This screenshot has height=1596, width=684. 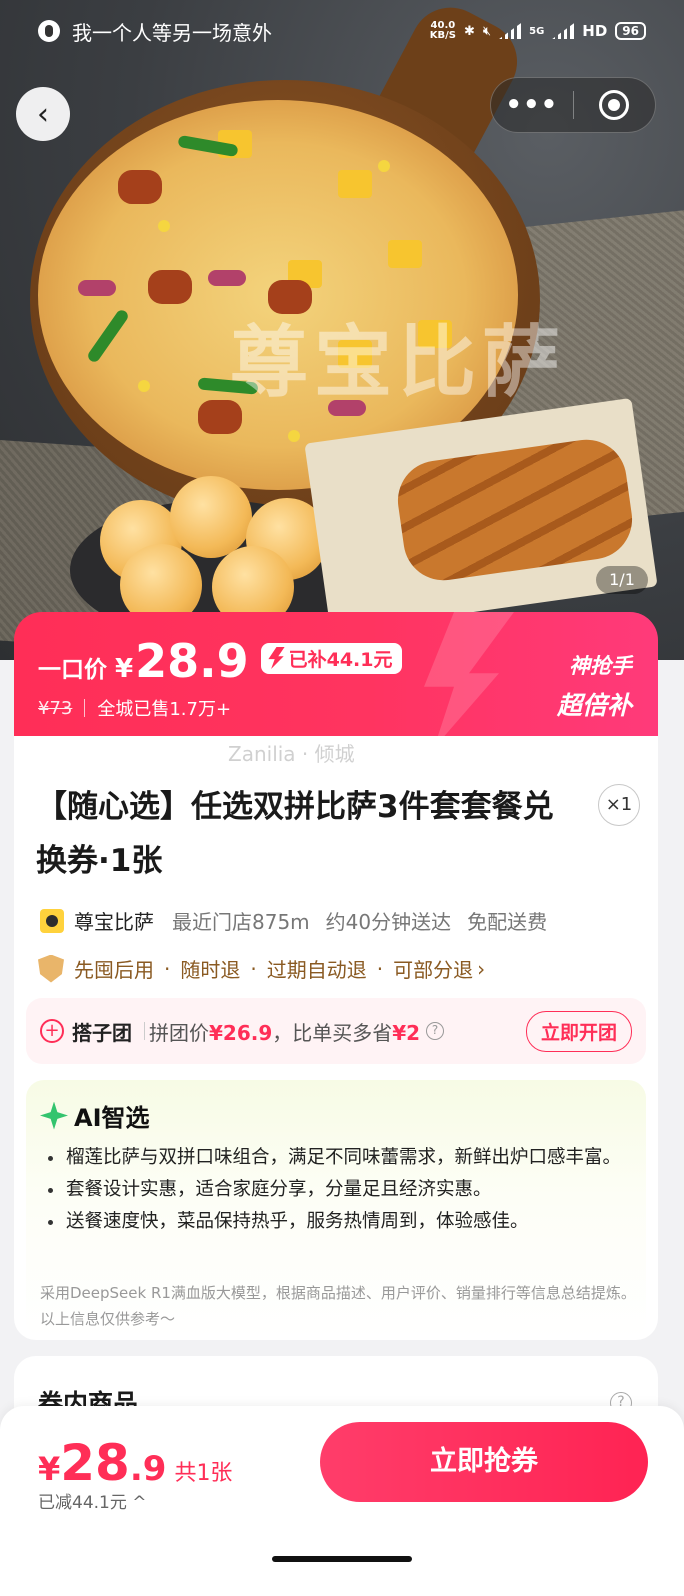 I want to click on buy-coupon-button: 立即抢券, so click(x=484, y=1462).